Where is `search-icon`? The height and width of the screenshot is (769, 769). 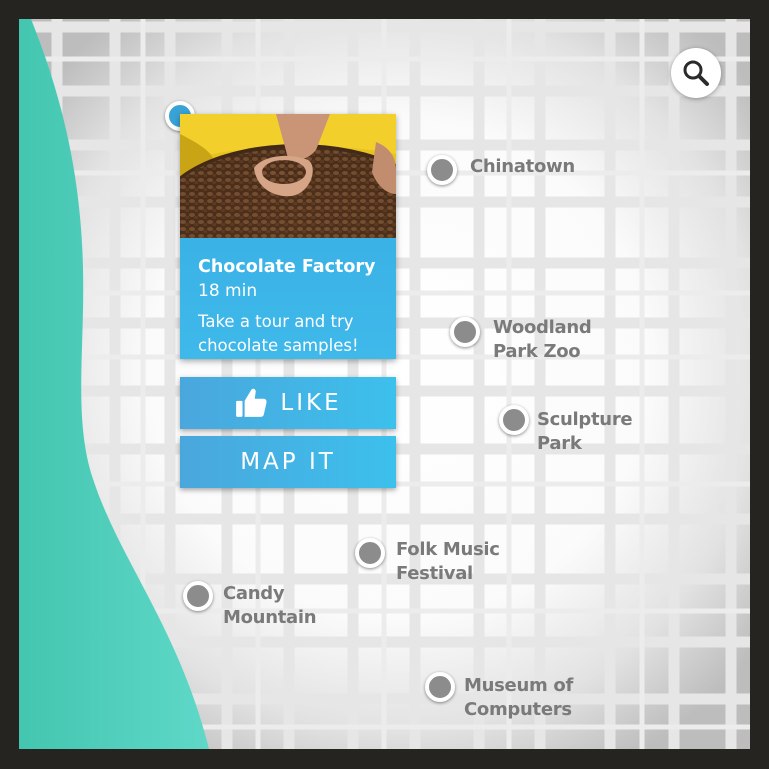
search-icon is located at coordinates (696, 73).